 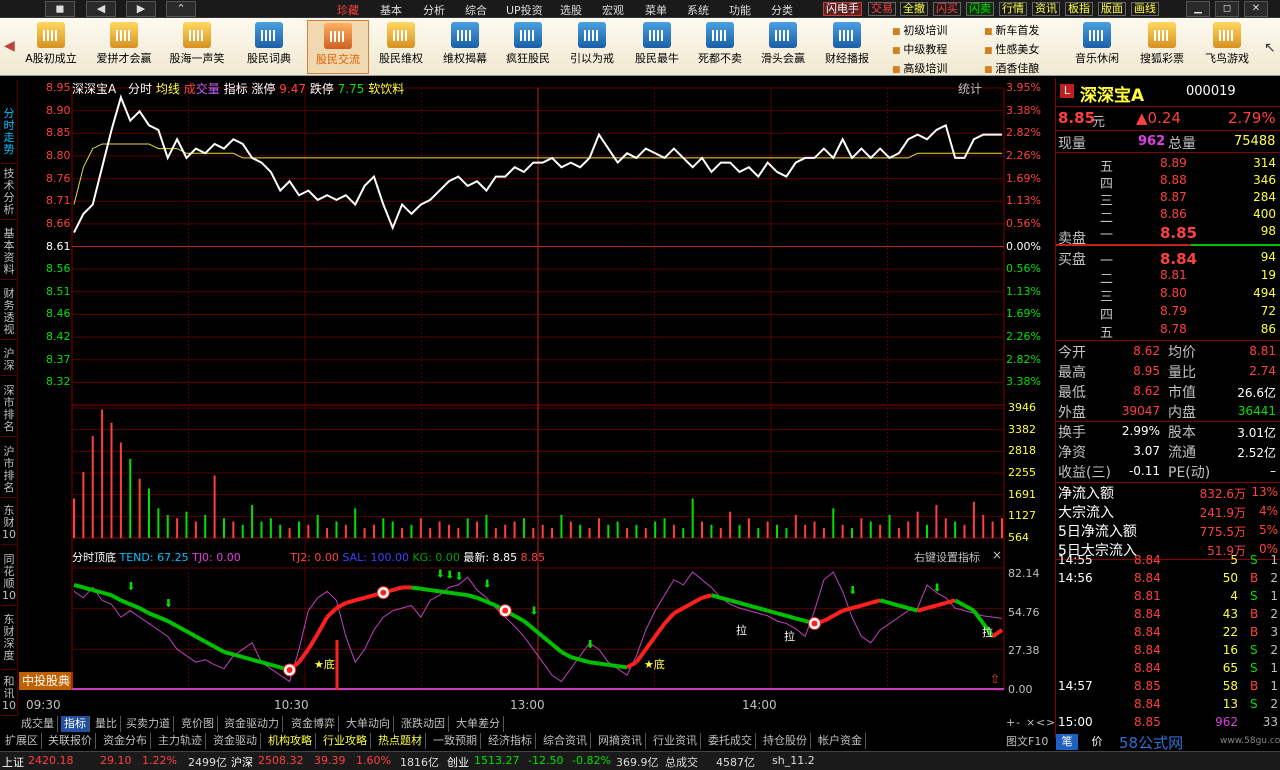 What do you see at coordinates (785, 741) in the screenshot?
I see `extended-tab: 持仓股份` at bounding box center [785, 741].